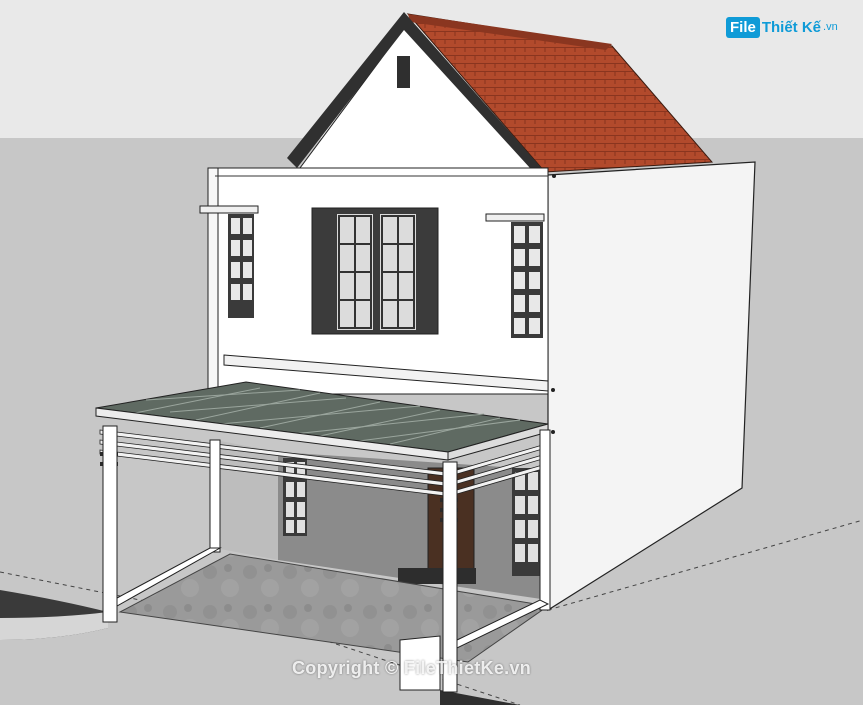 The image size is (863, 705). What do you see at coordinates (229, 209) in the screenshot?
I see `window-ledge-left` at bounding box center [229, 209].